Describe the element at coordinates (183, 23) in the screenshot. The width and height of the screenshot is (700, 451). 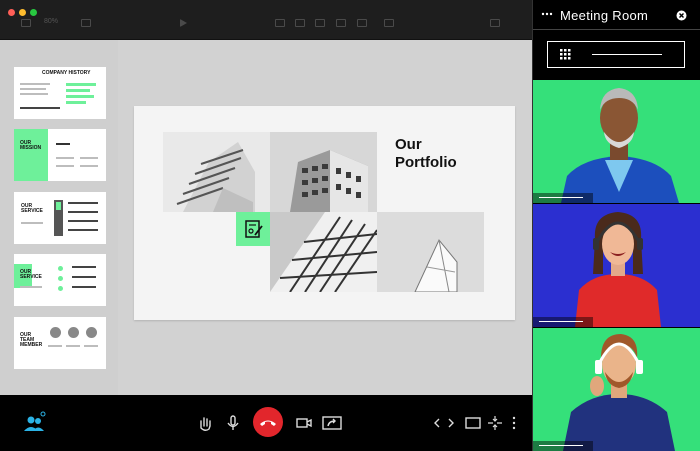
I see `play-icon` at that location.